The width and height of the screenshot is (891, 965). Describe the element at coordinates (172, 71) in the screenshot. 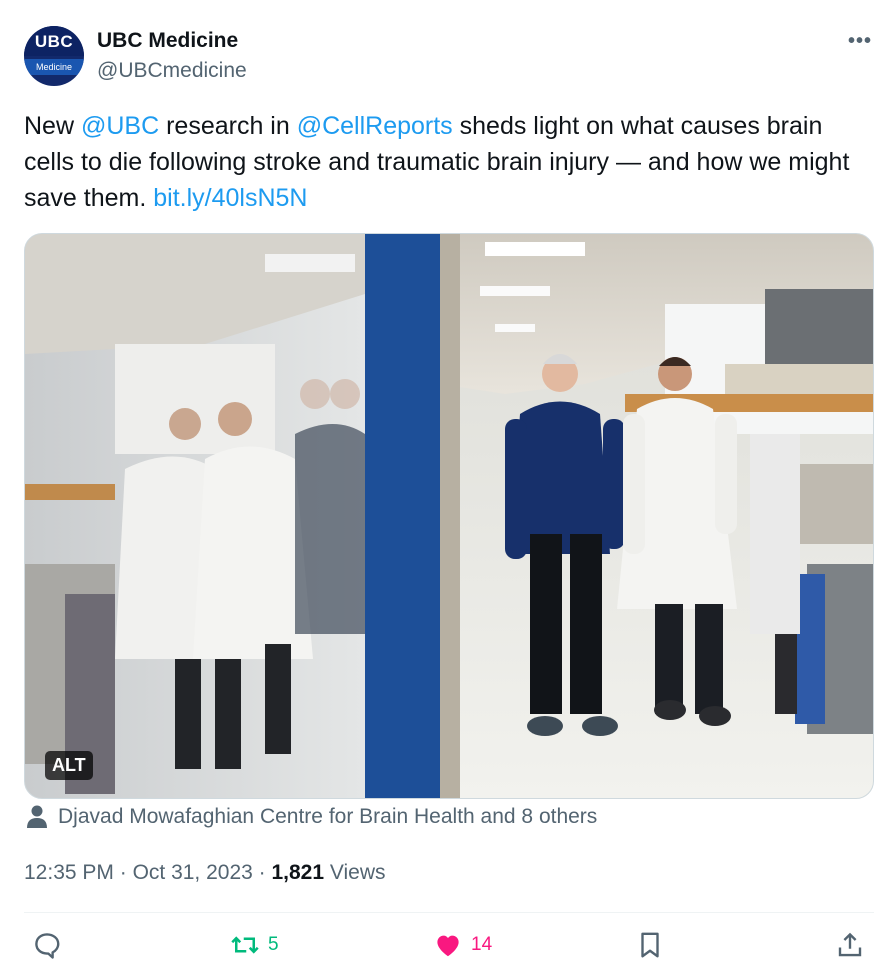

I see `author-handle: @UBCmedicine` at that location.